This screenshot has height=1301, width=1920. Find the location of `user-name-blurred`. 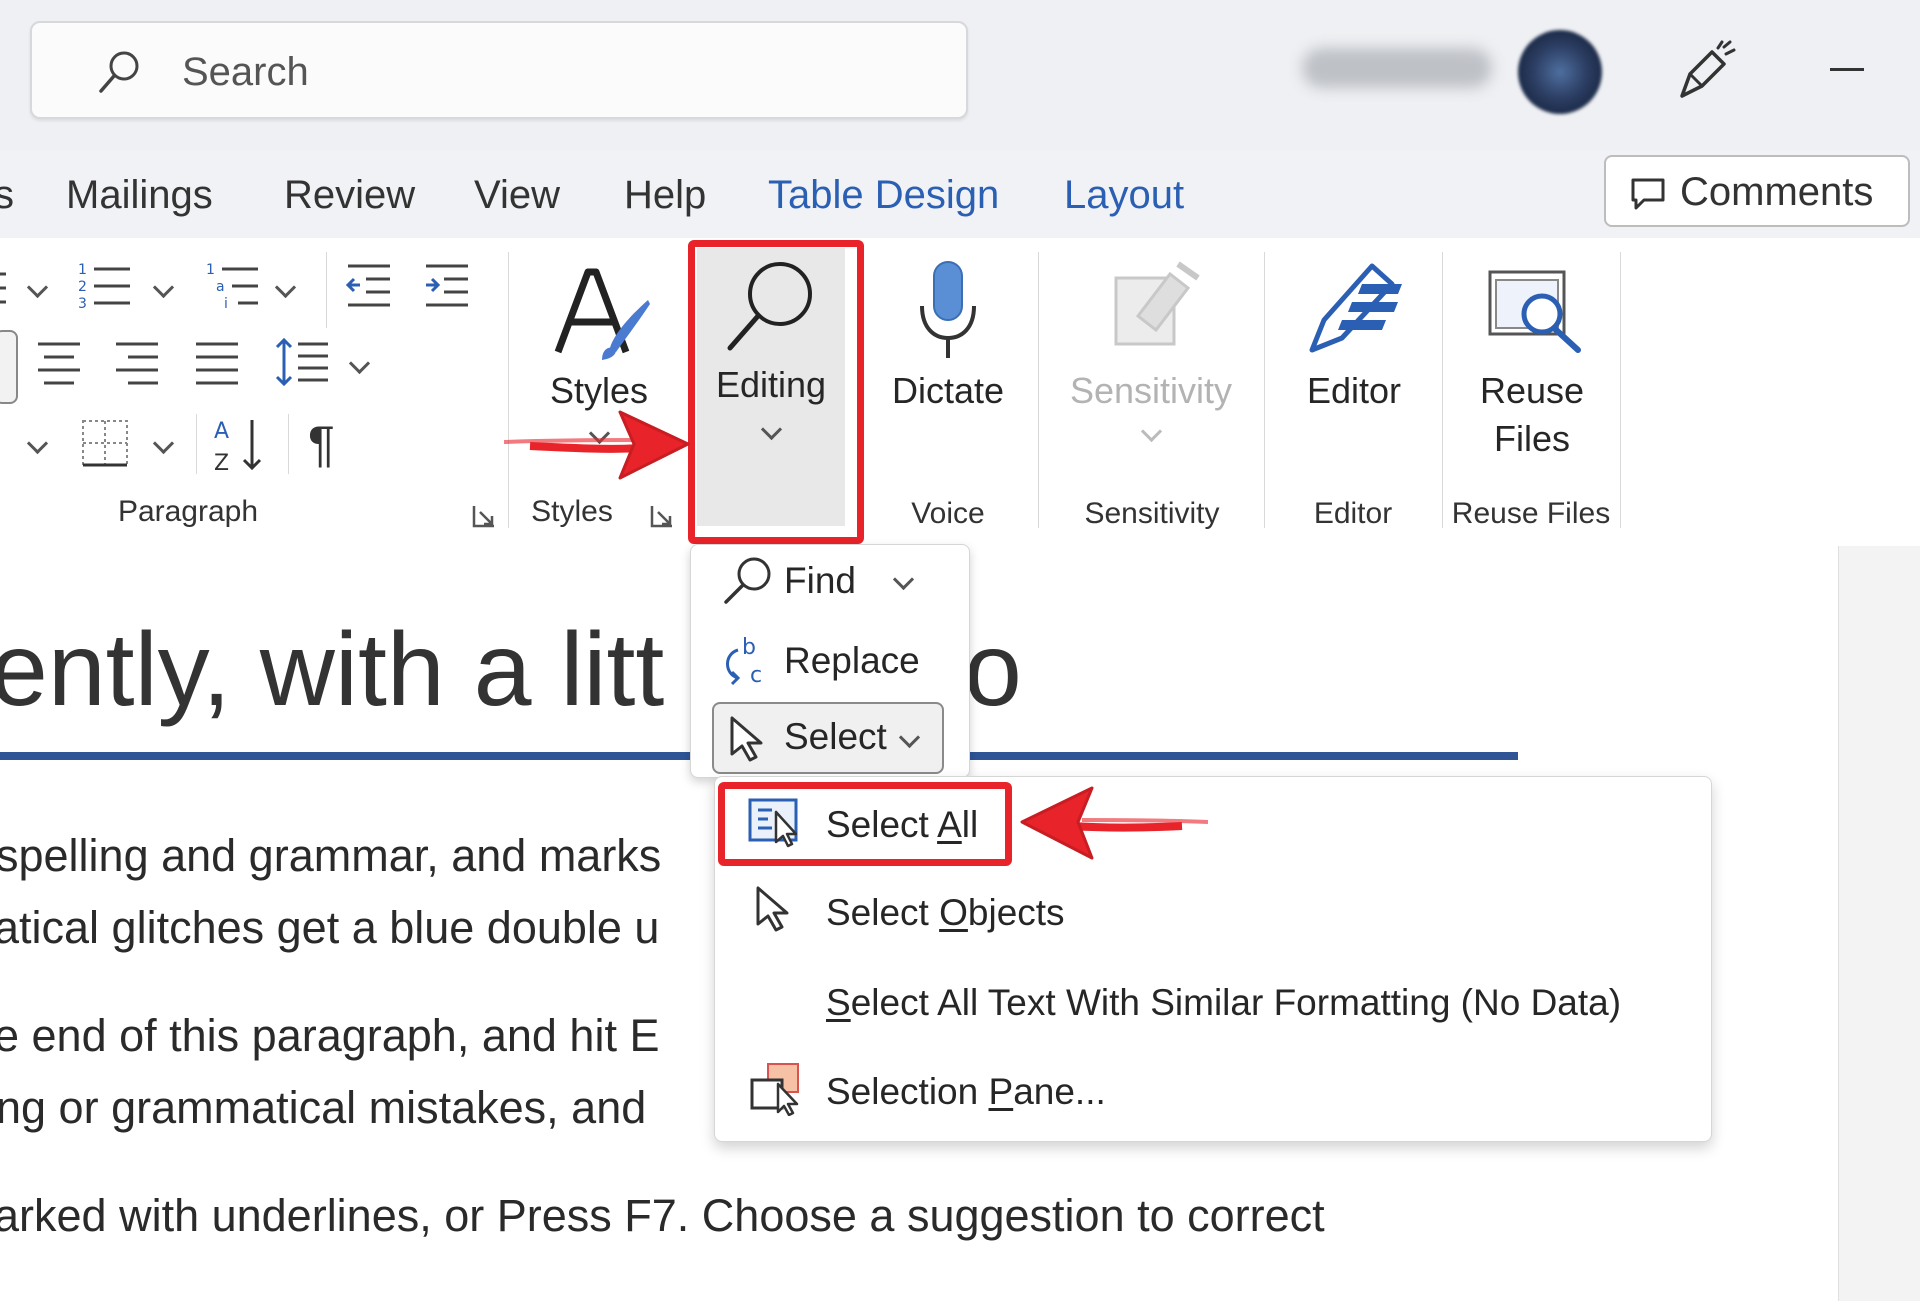

user-name-blurred is located at coordinates (1397, 68).